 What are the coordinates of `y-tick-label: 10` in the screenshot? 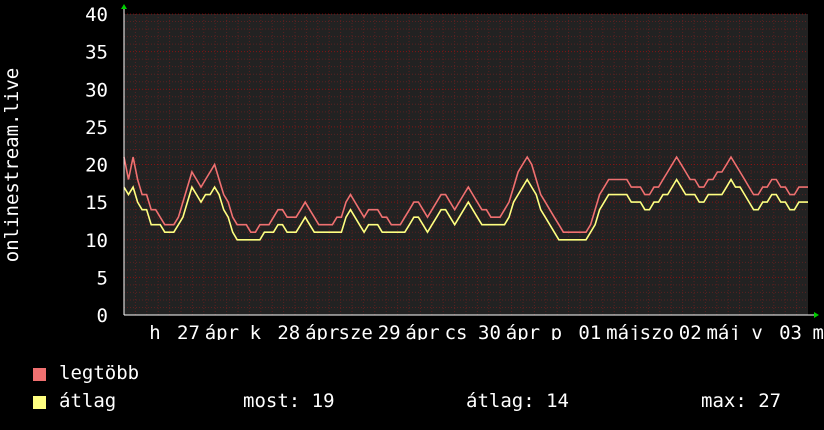 It's located at (96, 241).